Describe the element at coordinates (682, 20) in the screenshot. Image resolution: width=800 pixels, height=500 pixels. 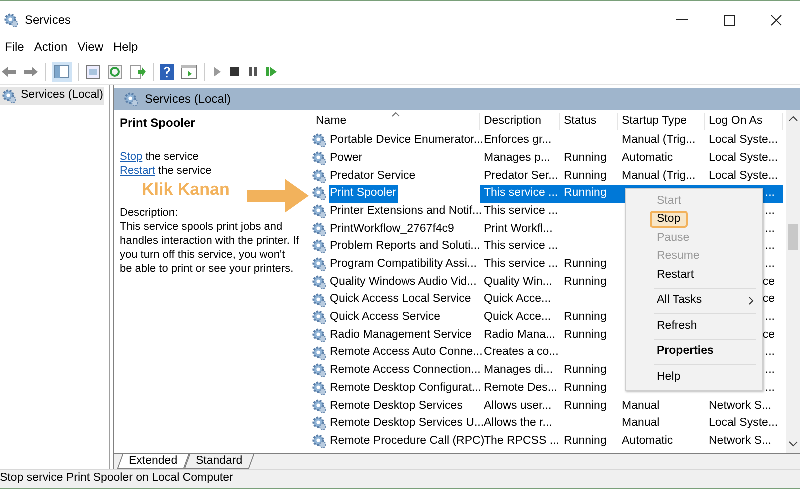
I see `minimize-icon` at that location.